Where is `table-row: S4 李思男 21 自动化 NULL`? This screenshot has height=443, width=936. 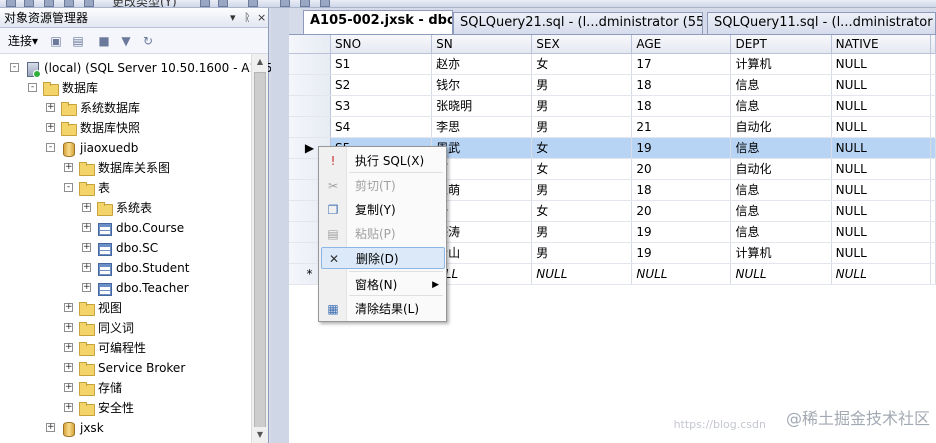
table-row: S4 李思男 21 自动化 NULL is located at coordinates (612, 127).